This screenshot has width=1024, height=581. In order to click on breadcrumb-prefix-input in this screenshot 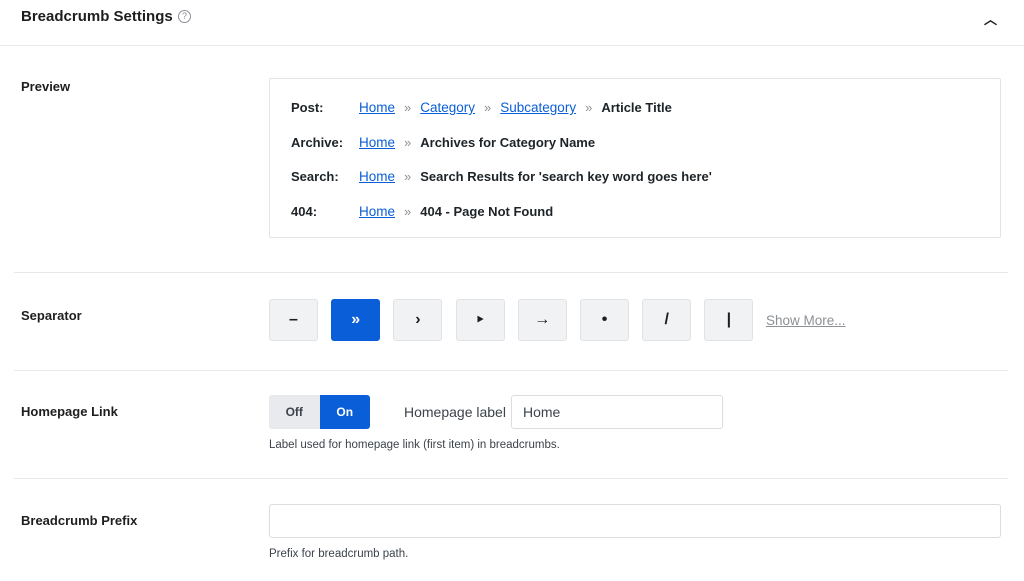, I will do `click(635, 521)`.